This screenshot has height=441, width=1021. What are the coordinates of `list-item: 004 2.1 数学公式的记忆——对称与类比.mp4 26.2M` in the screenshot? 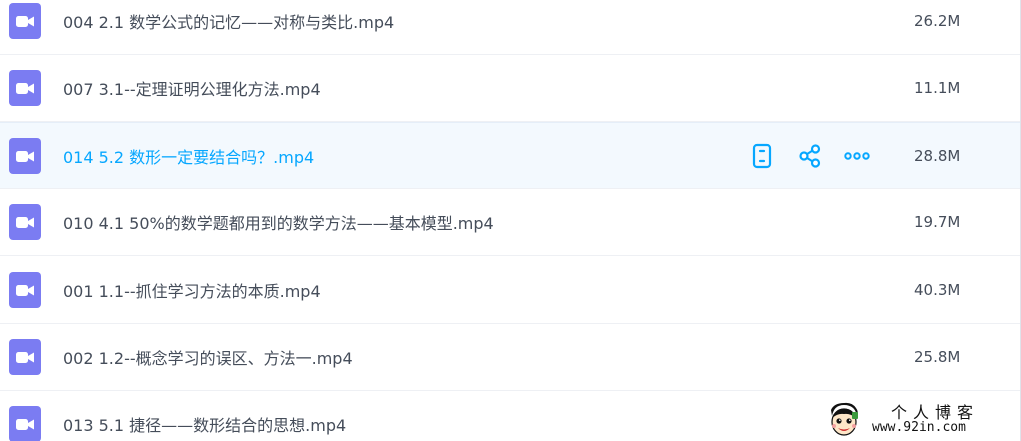 It's located at (510, 27).